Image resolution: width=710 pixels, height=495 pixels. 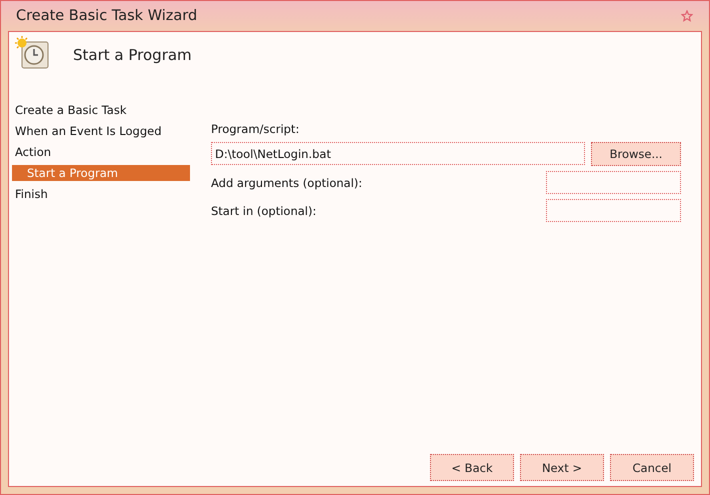 What do you see at coordinates (101, 131) in the screenshot?
I see `step-item: When an Event Is Logged` at bounding box center [101, 131].